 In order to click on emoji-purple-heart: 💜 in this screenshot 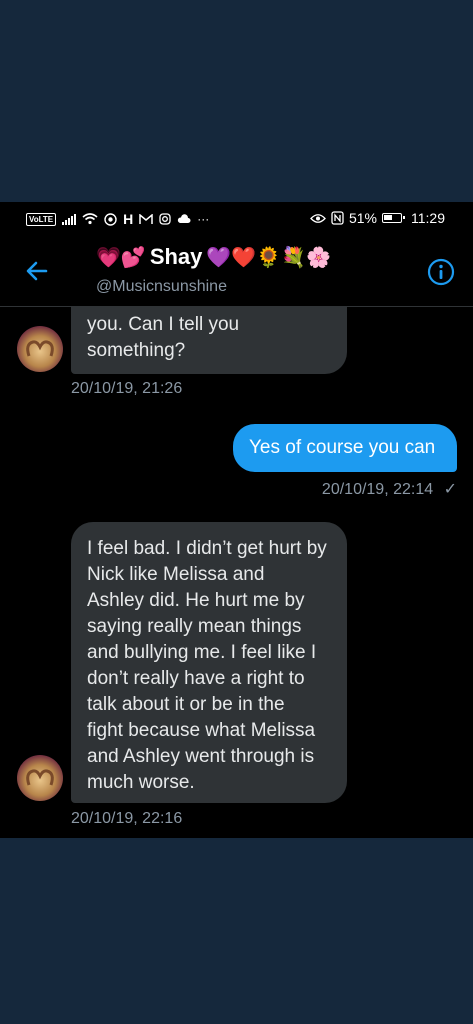, I will do `click(219, 257)`.